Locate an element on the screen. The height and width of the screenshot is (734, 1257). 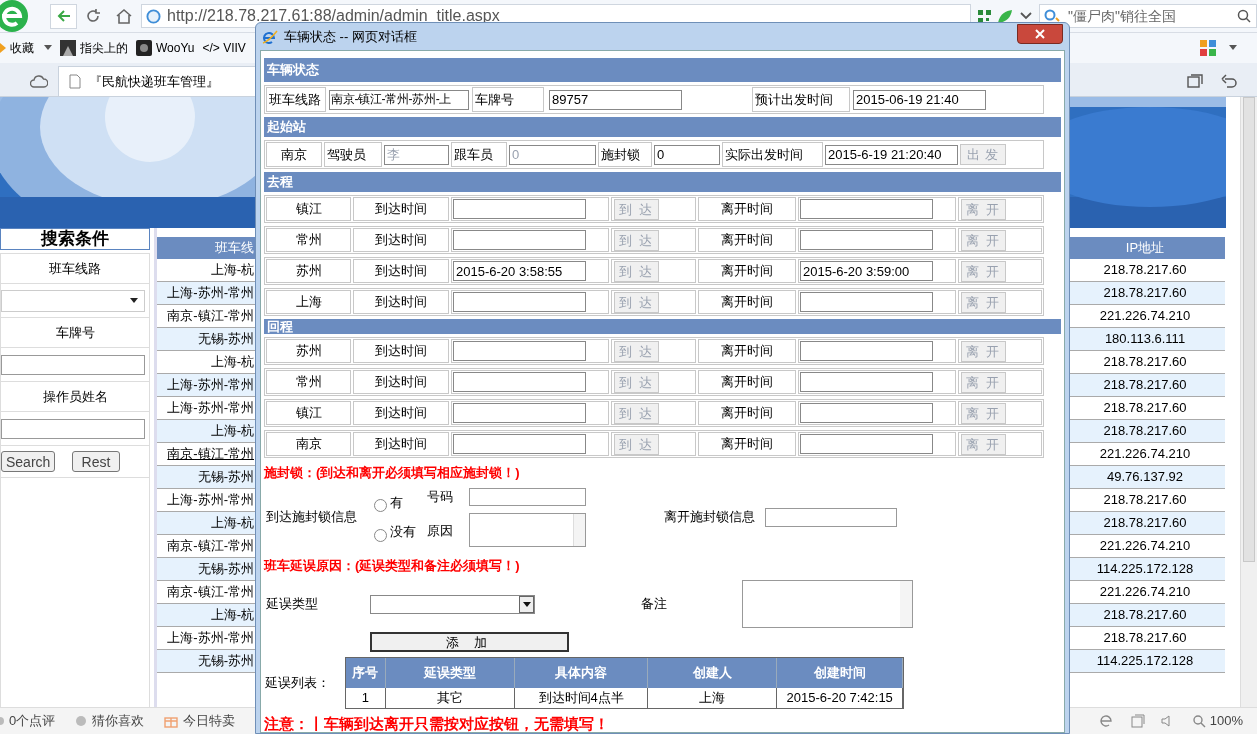
cloud-icon is located at coordinates (39, 81).